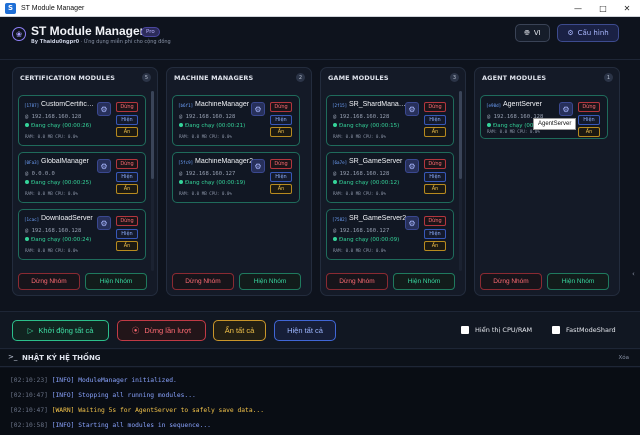 This screenshot has height=435, width=640. Describe the element at coordinates (366, 126) in the screenshot. I see `module-status: Đang chạy (00:00:15)` at that location.